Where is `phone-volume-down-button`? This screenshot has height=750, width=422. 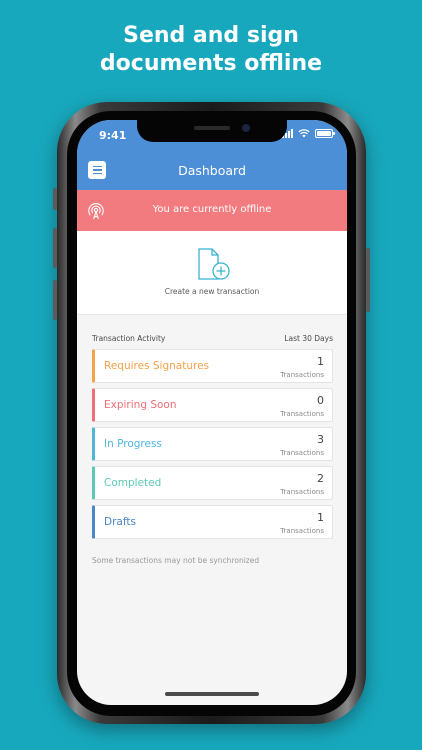 phone-volume-down-button is located at coordinates (55, 300).